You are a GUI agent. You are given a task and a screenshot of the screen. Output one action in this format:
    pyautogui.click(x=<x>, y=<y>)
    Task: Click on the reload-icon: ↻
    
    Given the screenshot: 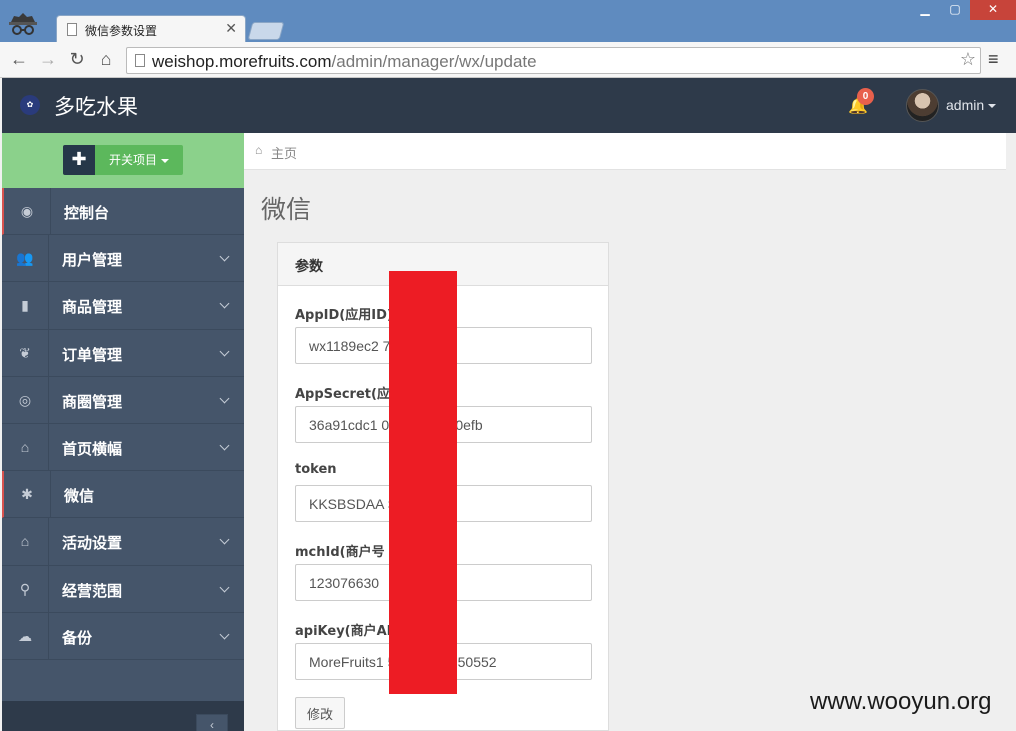 What is the action you would take?
    pyautogui.click(x=77, y=59)
    